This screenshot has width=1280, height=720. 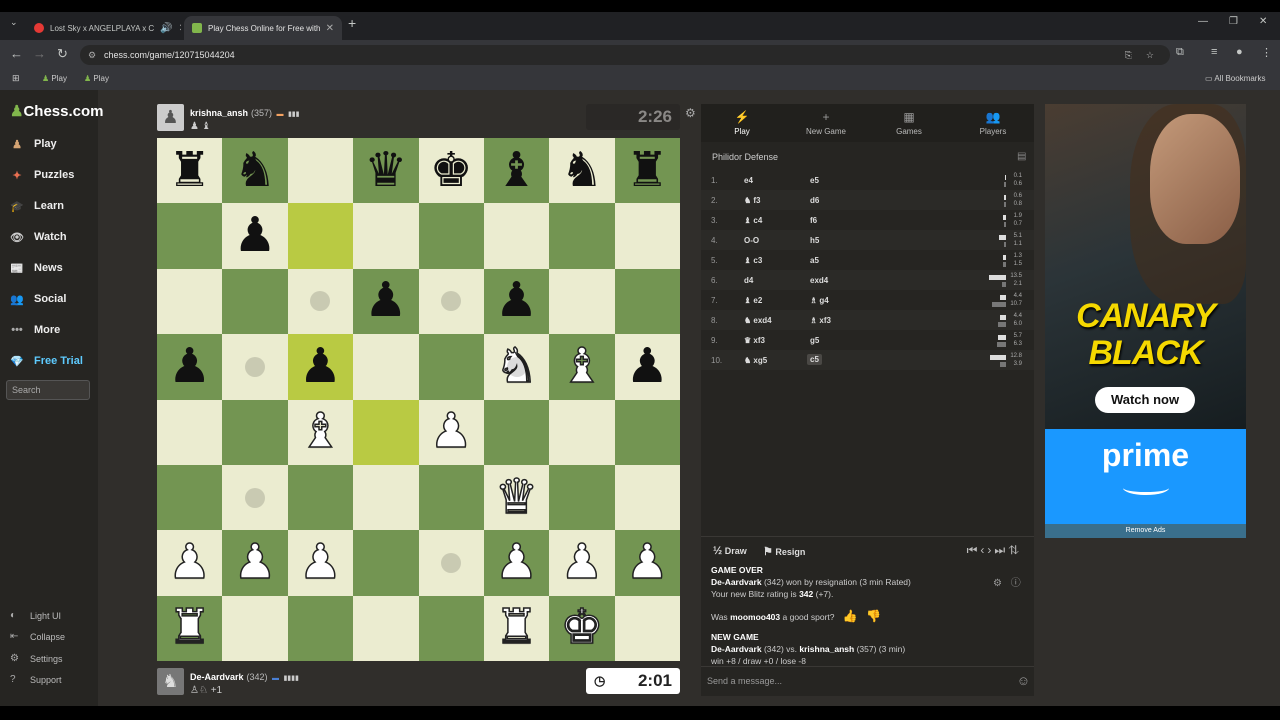 What do you see at coordinates (34, 330) in the screenshot?
I see `sidebar-item-more: ••• More` at bounding box center [34, 330].